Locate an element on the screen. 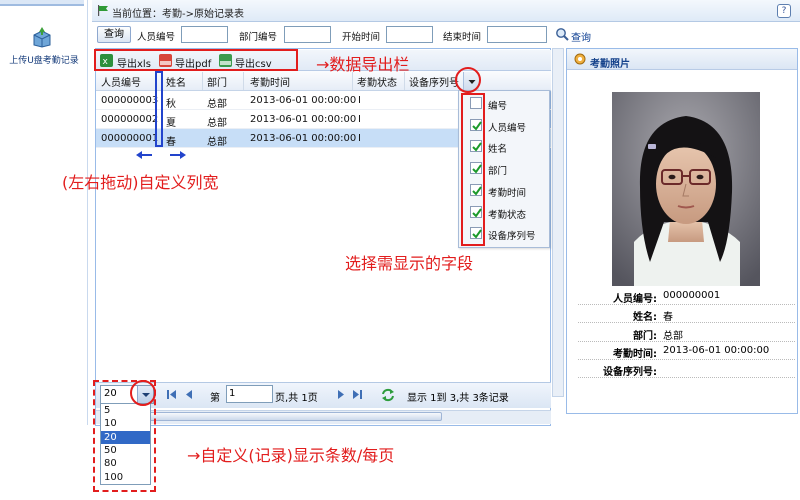 This screenshot has width=800, height=500. col-department: 部门 is located at coordinates (217, 81).